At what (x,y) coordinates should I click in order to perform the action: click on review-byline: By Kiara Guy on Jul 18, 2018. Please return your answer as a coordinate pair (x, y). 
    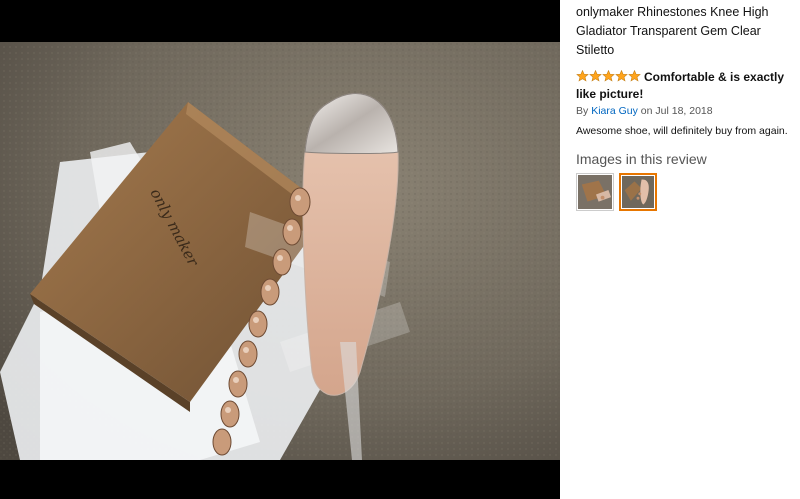
    Looking at the image, I should click on (686, 111).